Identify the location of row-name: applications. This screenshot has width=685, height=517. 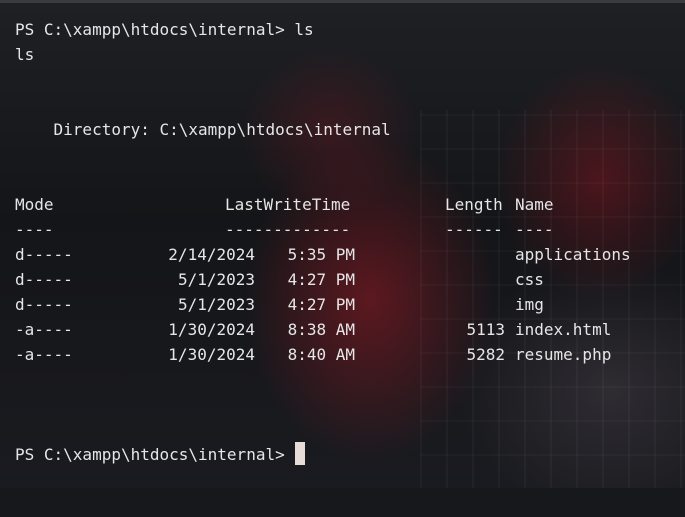
(573, 254).